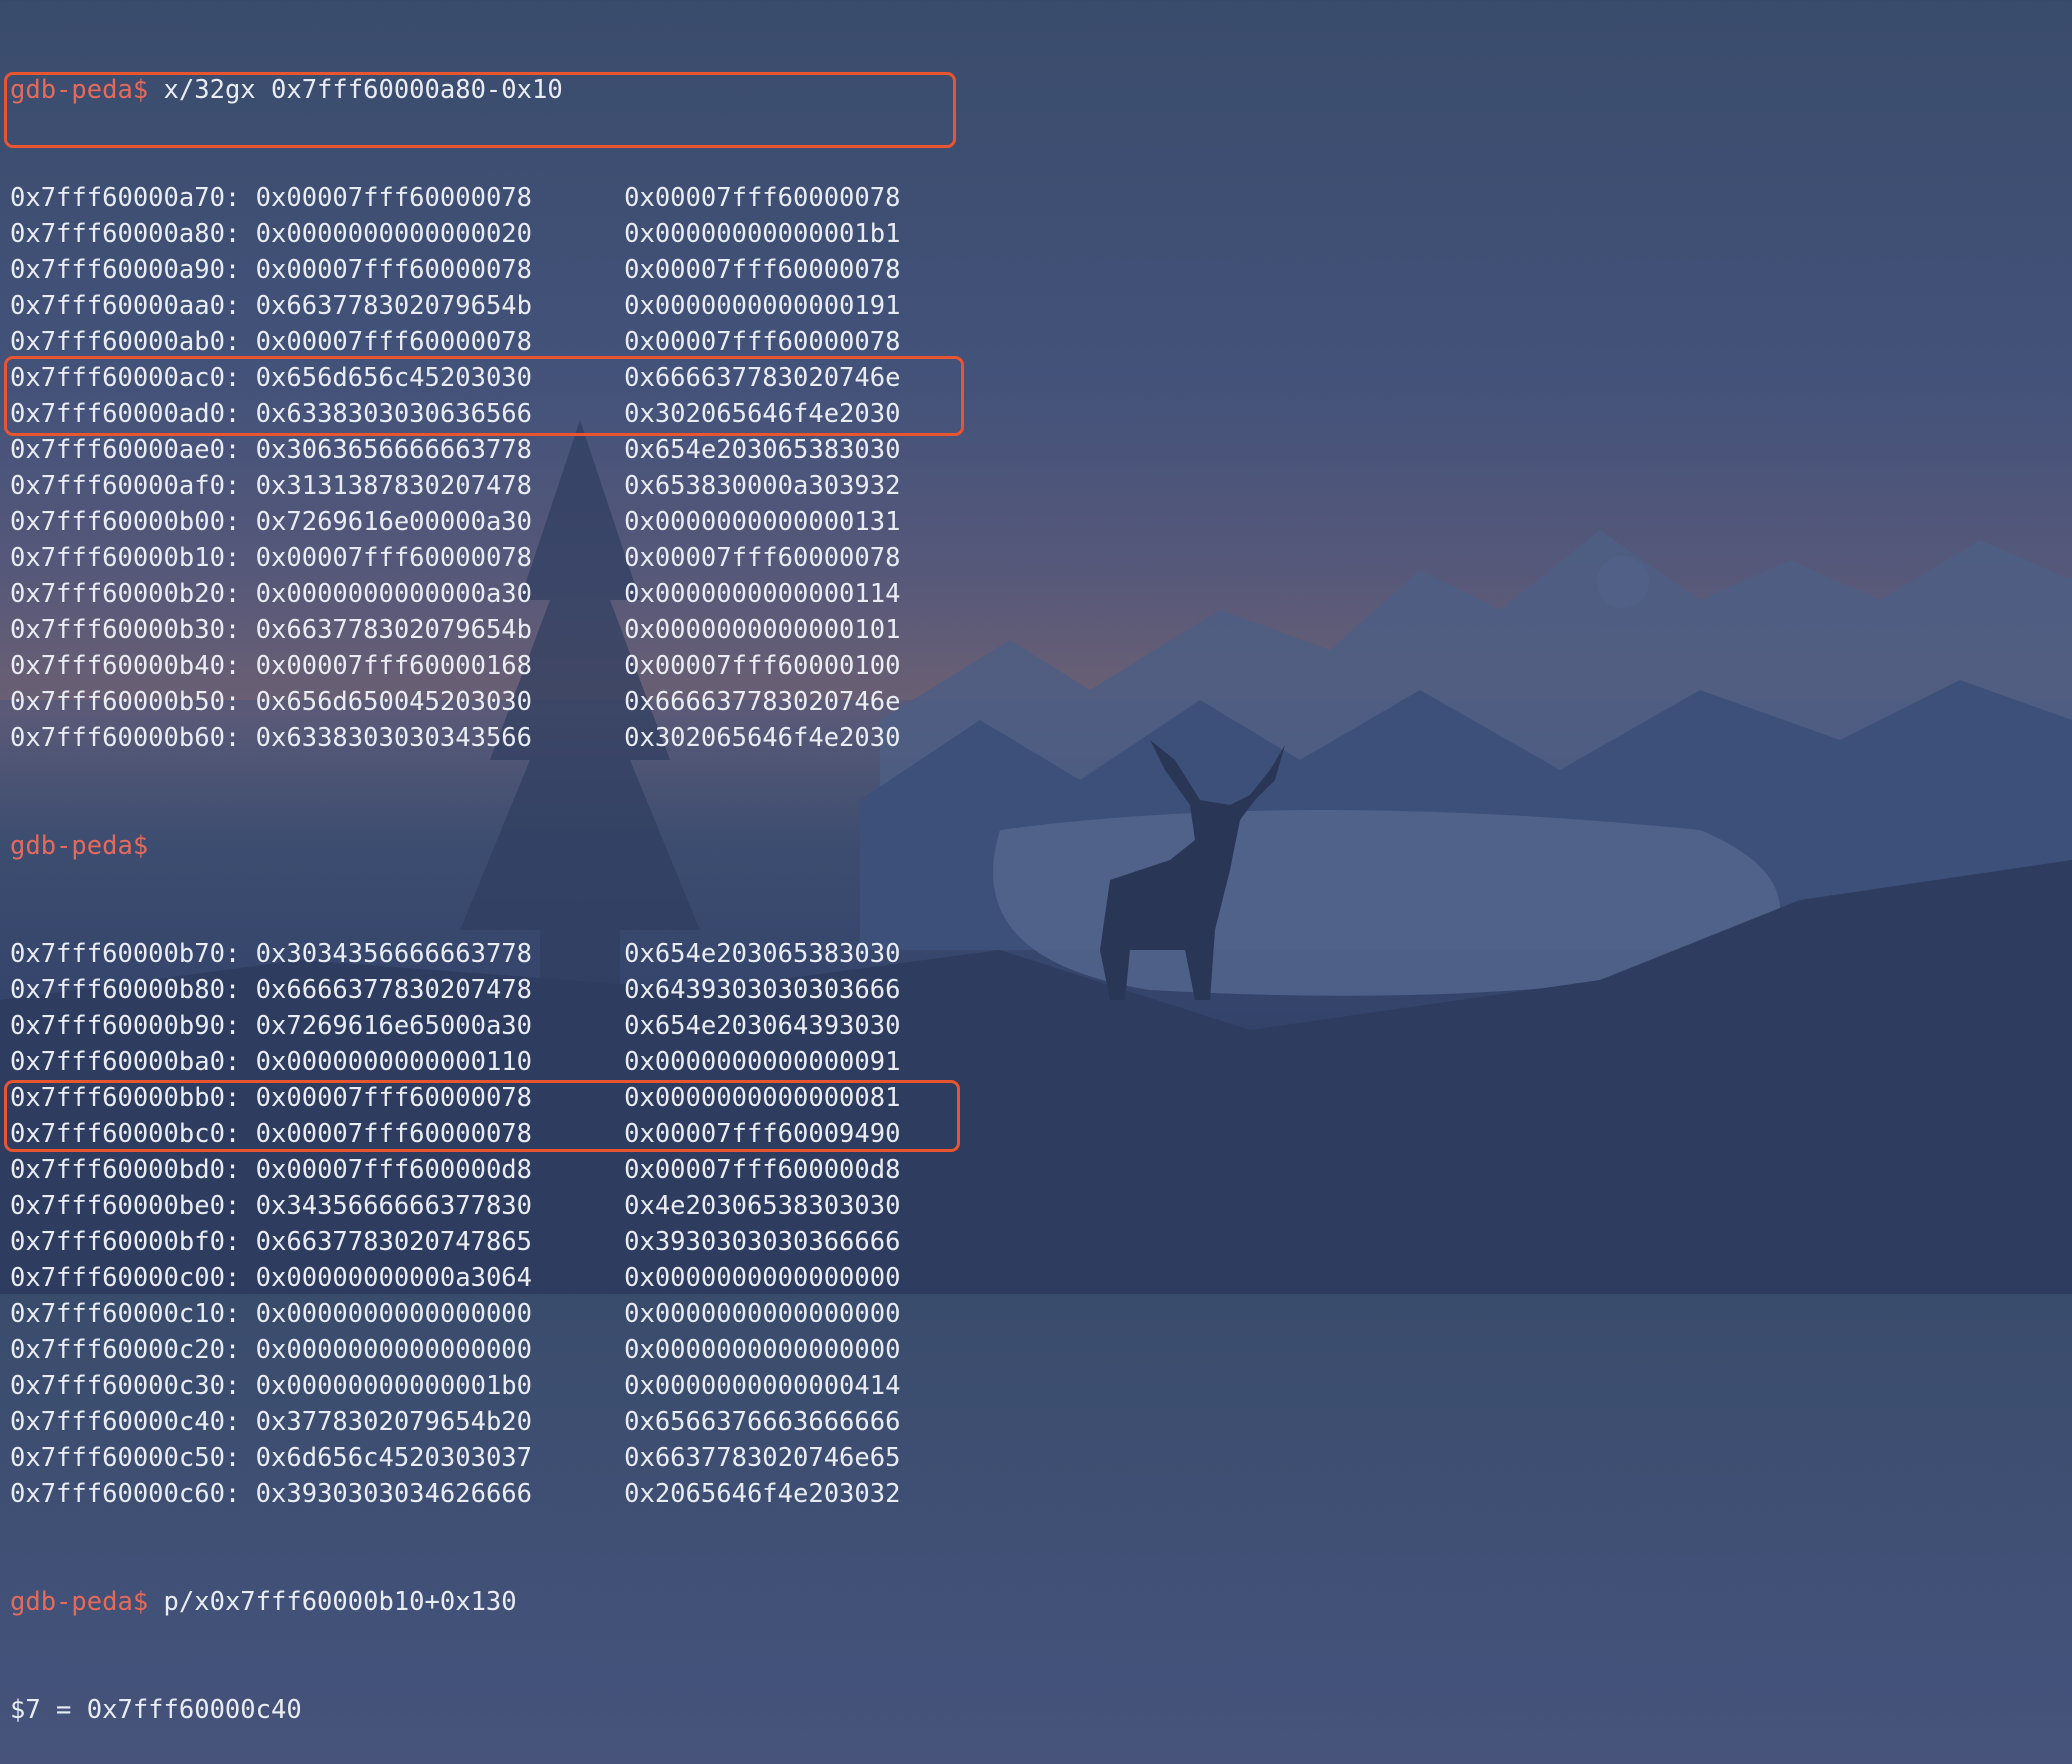 The width and height of the screenshot is (2072, 1764). I want to click on memory-address: 0x7fff60000c30:, so click(125, 1386).